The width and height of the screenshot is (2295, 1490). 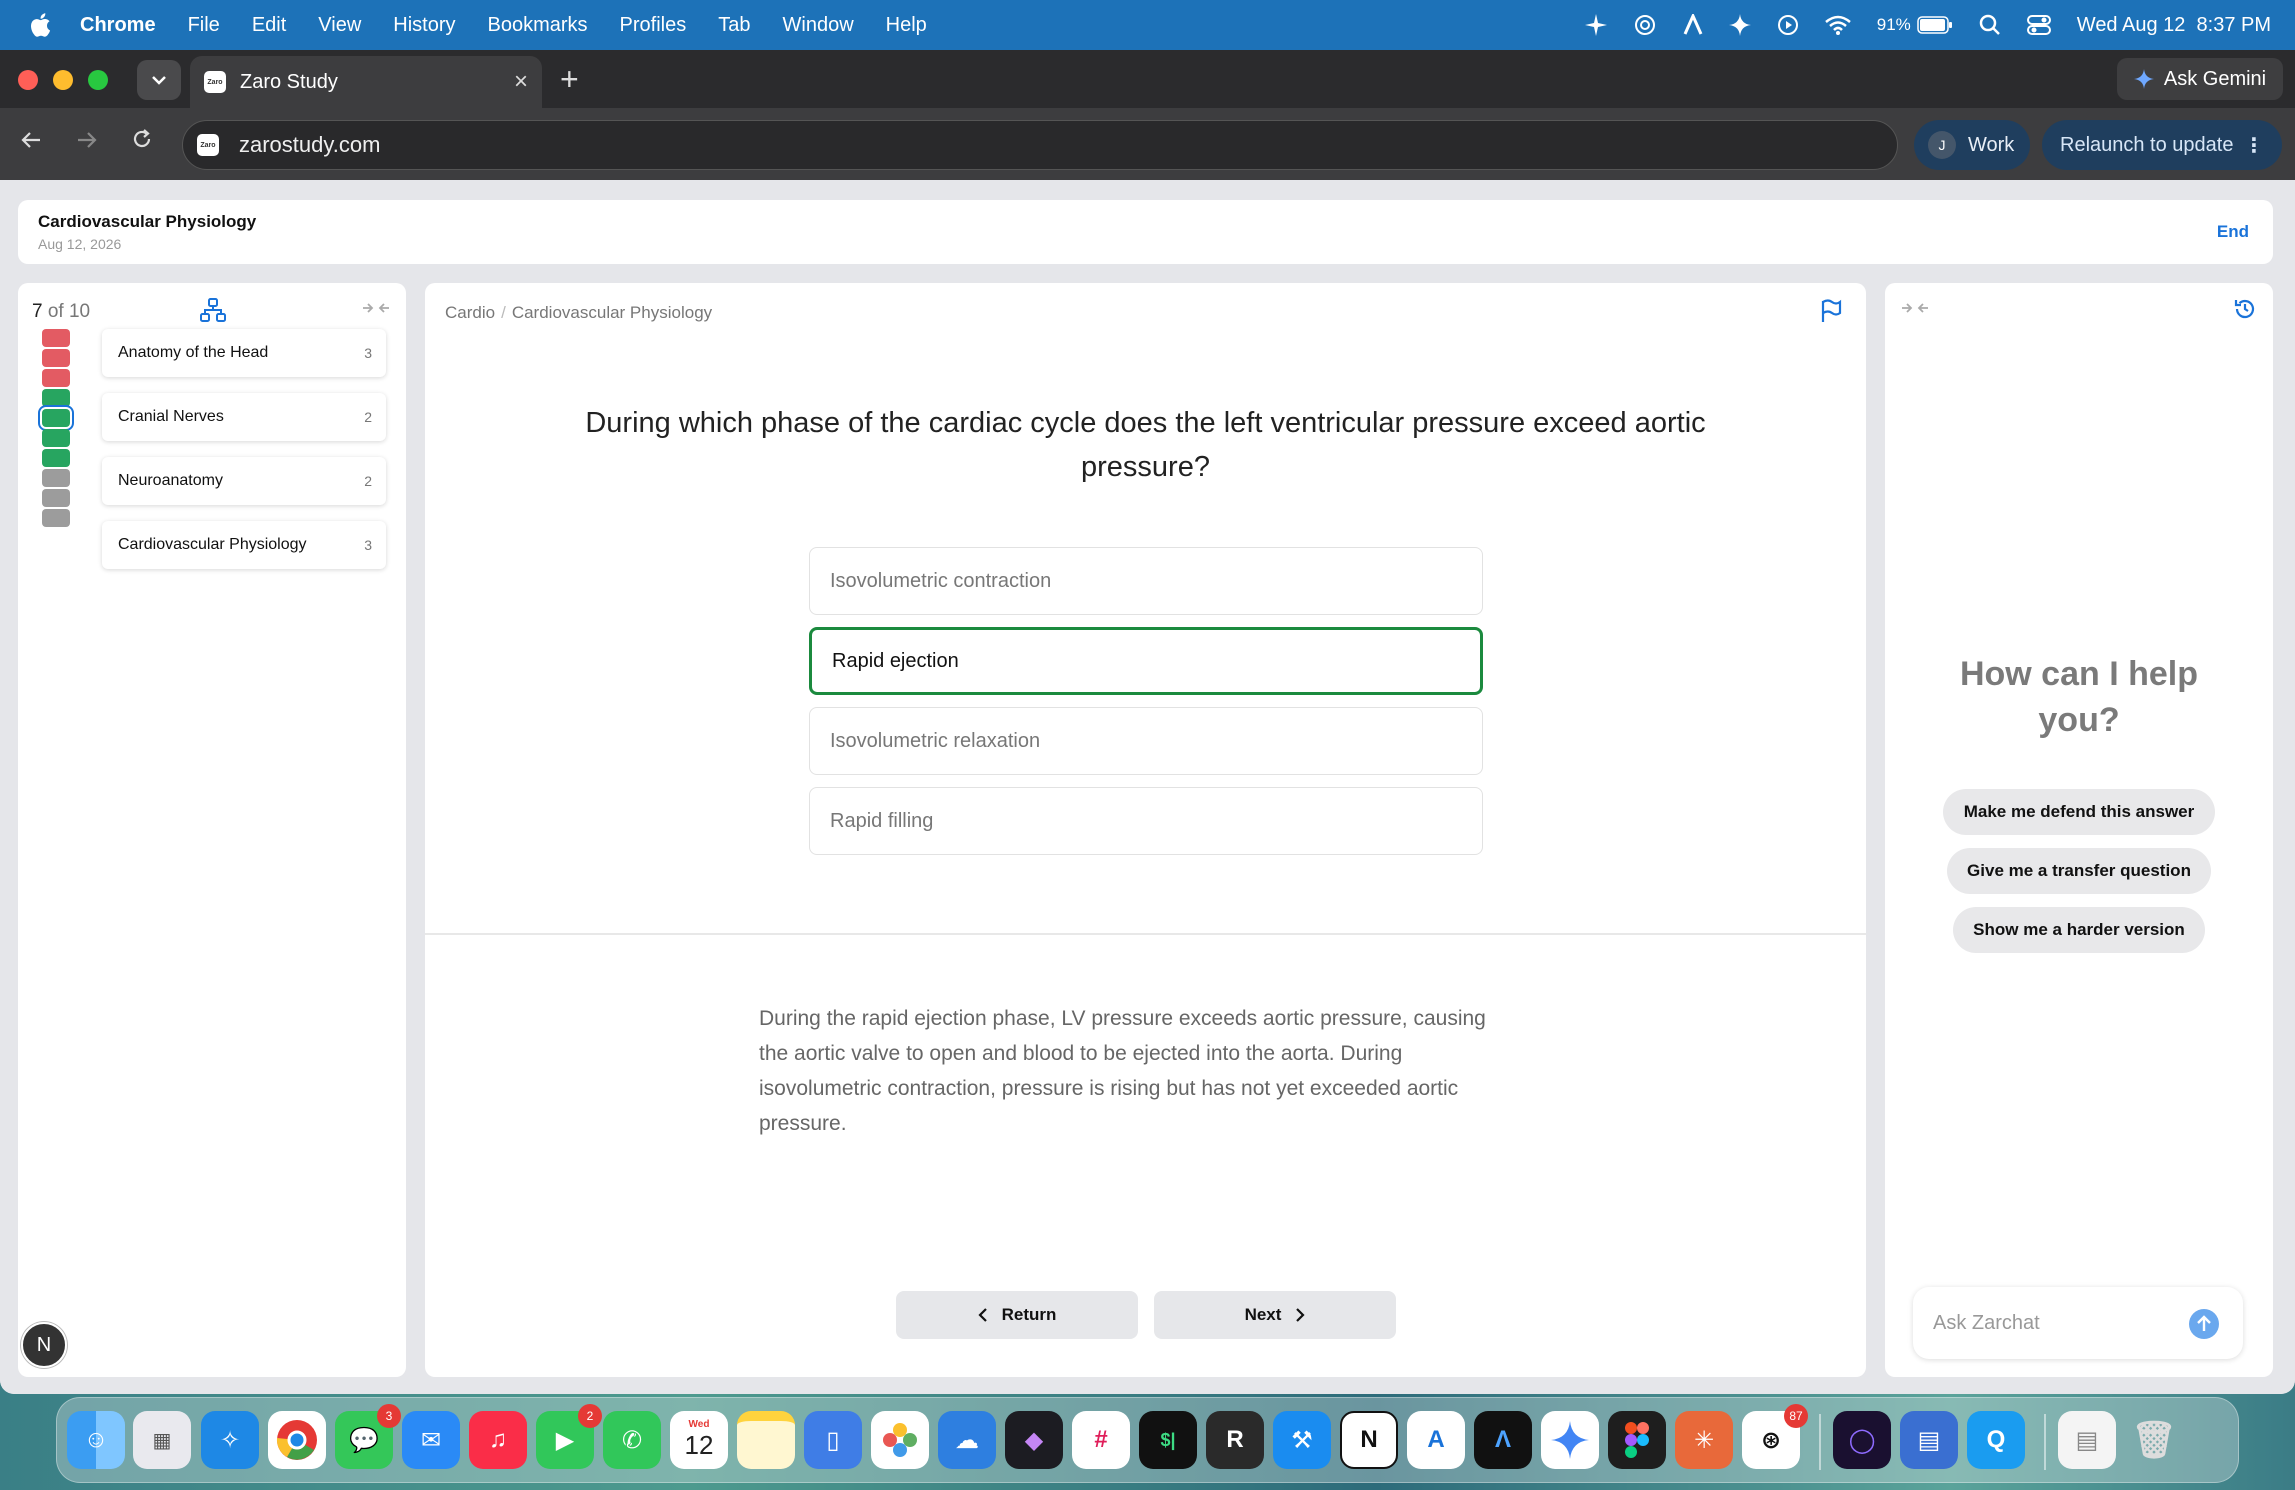 What do you see at coordinates (1275, 1315) in the screenshot?
I see `next-button: Next` at bounding box center [1275, 1315].